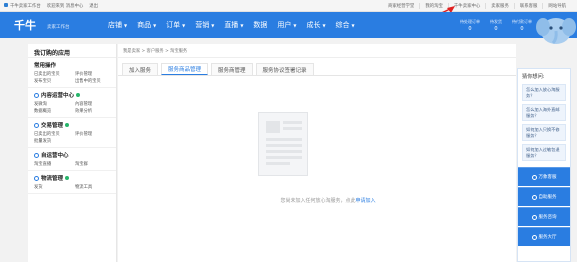 This screenshot has height=262, width=577. Describe the element at coordinates (72, 133) in the screenshot. I see `sidebar-section-trade: 交易管理 已卖出的宝贝 评价管理 批量发货` at that location.